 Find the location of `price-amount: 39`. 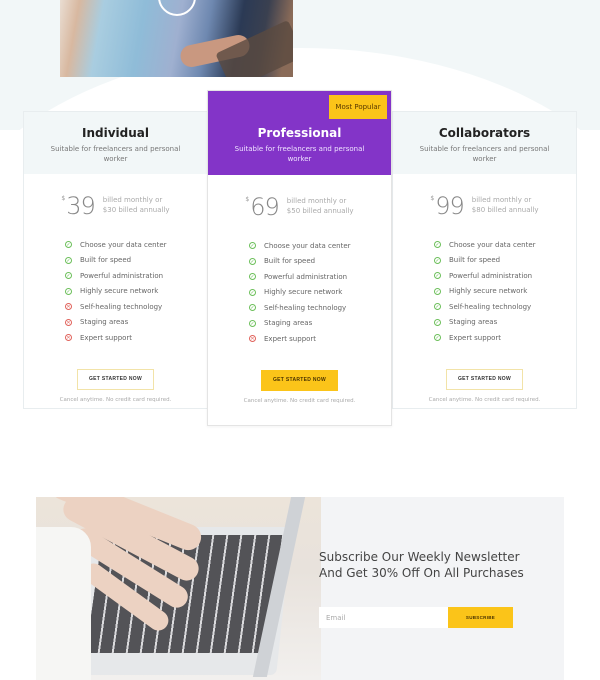

price-amount: 39 is located at coordinates (81, 206).